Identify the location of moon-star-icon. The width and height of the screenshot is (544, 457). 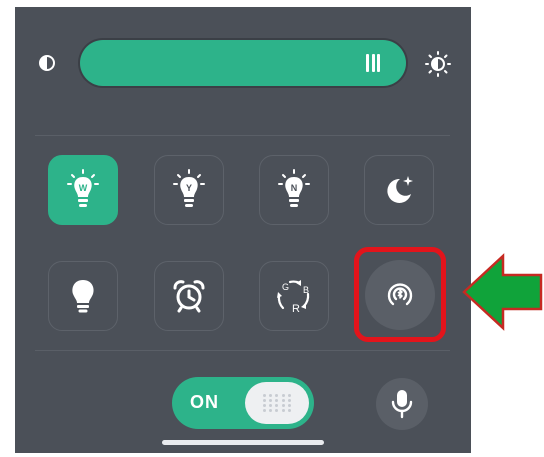
(400, 189).